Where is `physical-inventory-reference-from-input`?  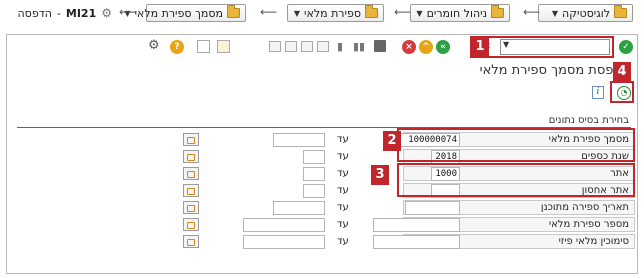
physical-inventory-reference-from-input is located at coordinates (416, 242).